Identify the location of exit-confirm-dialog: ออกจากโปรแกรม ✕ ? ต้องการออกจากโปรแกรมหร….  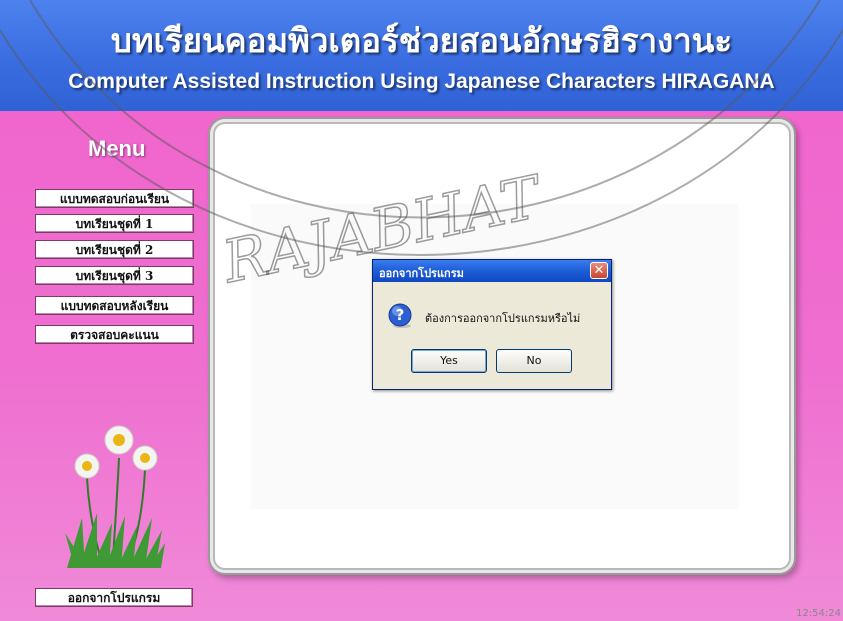
(492, 324).